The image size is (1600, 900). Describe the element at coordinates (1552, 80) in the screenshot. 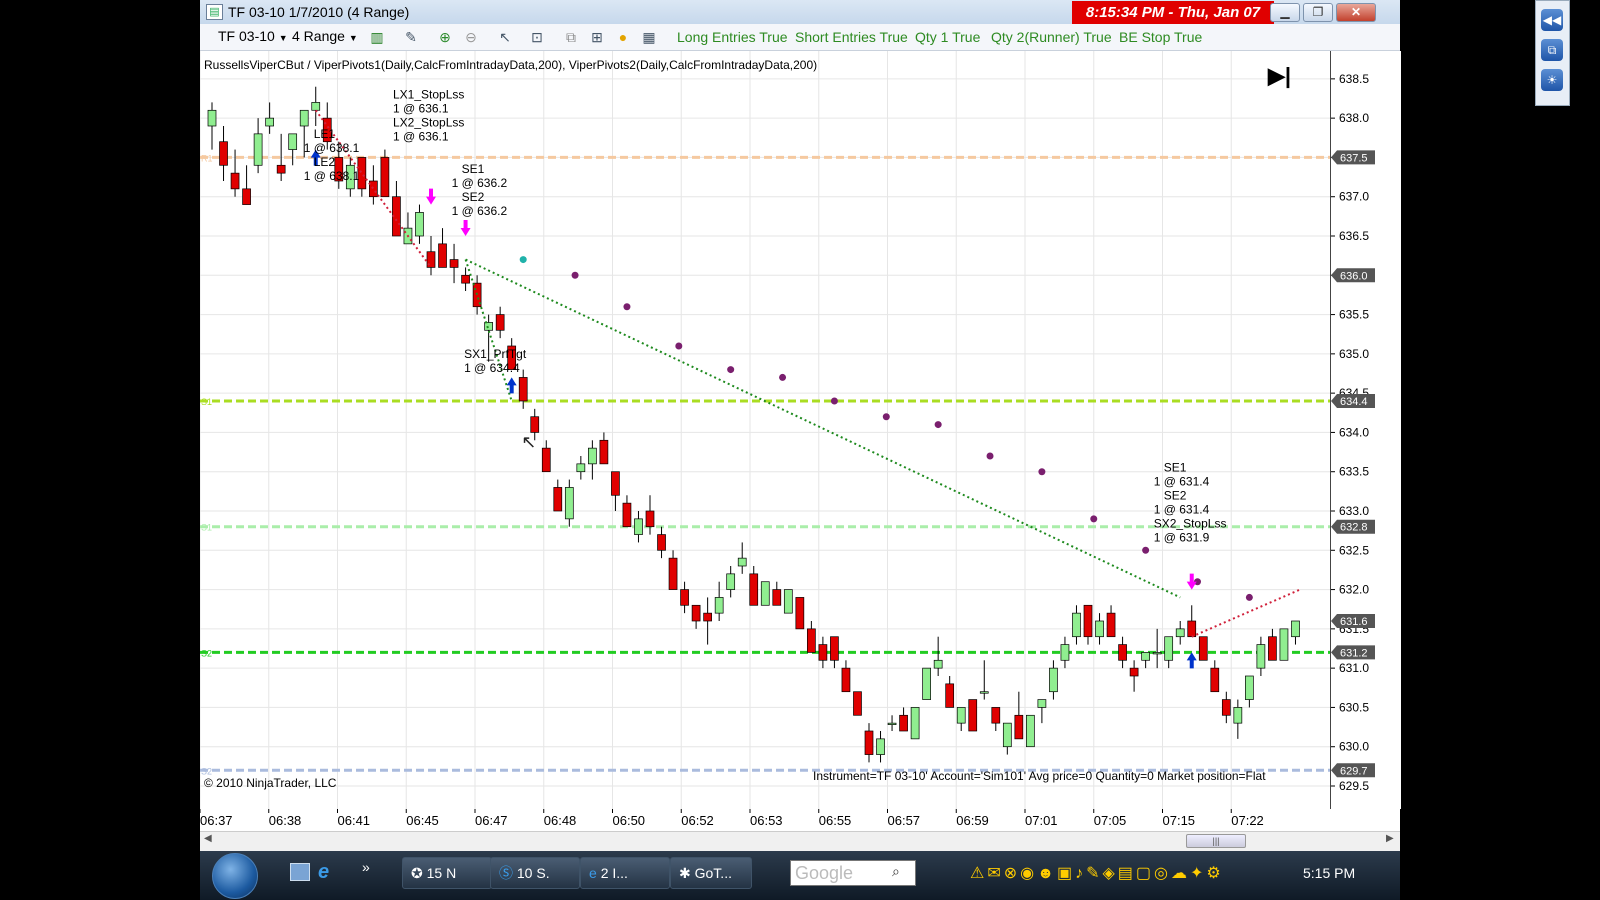

I see `gadget-icon: ☀` at that location.